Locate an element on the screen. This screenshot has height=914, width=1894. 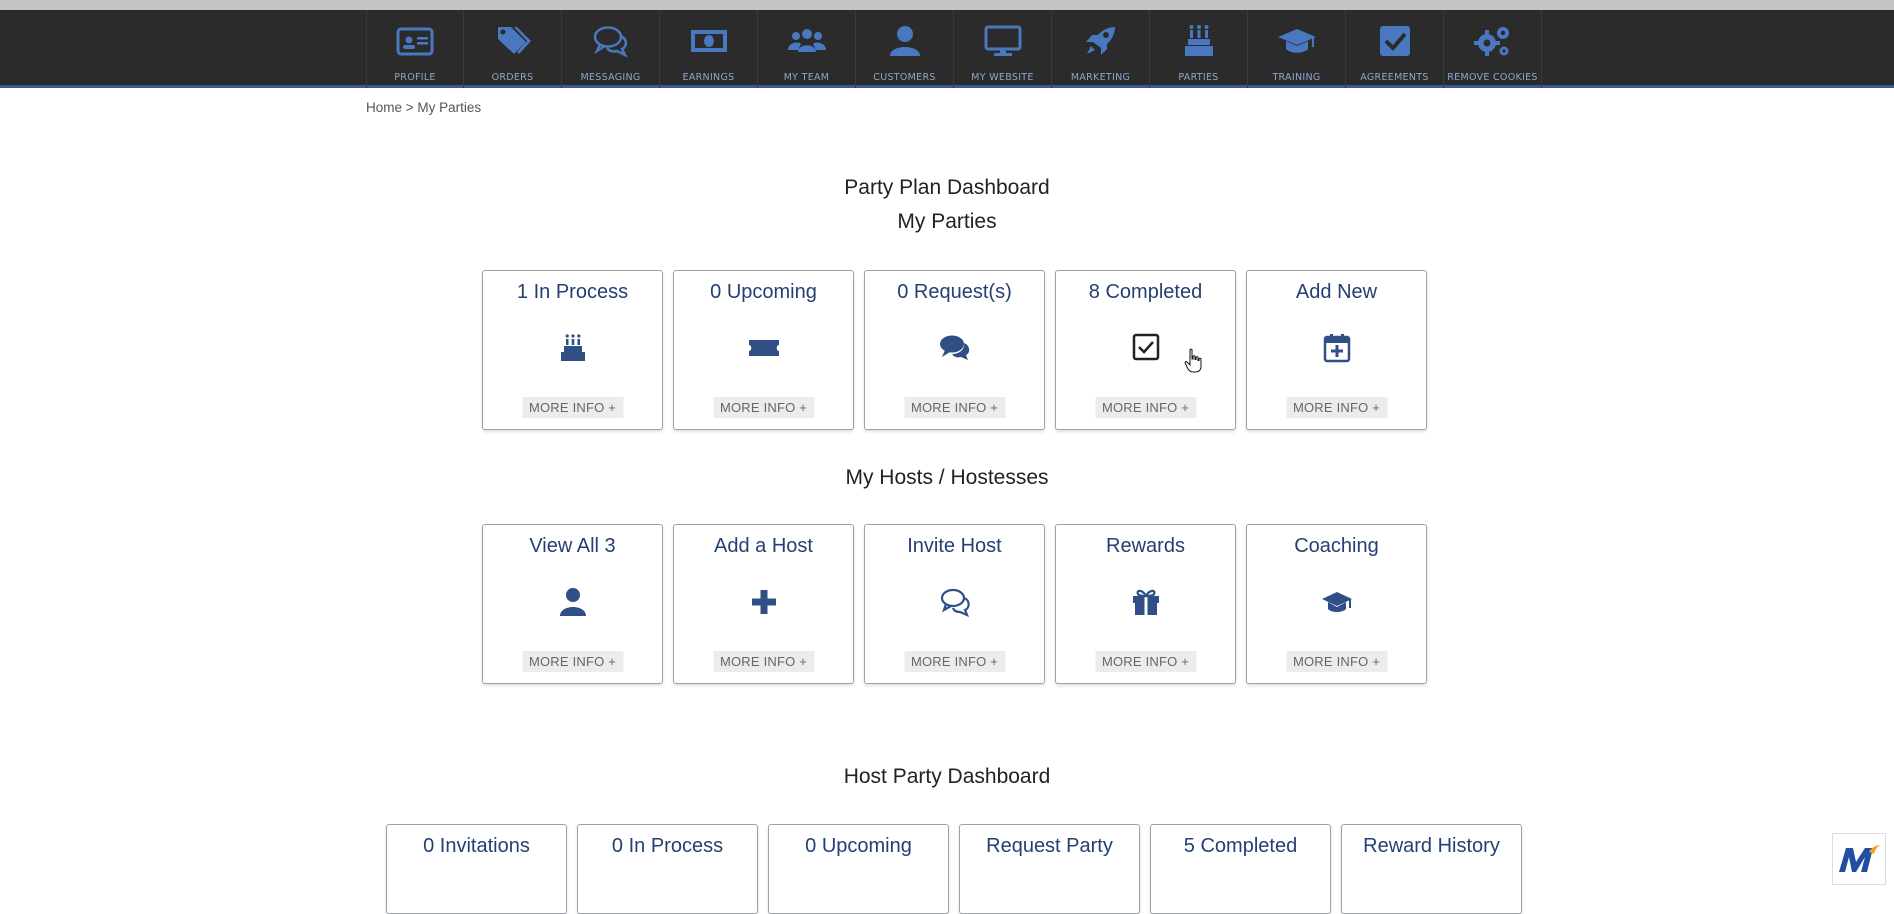
nav-item-marketing: MARKETING is located at coordinates (1101, 49).